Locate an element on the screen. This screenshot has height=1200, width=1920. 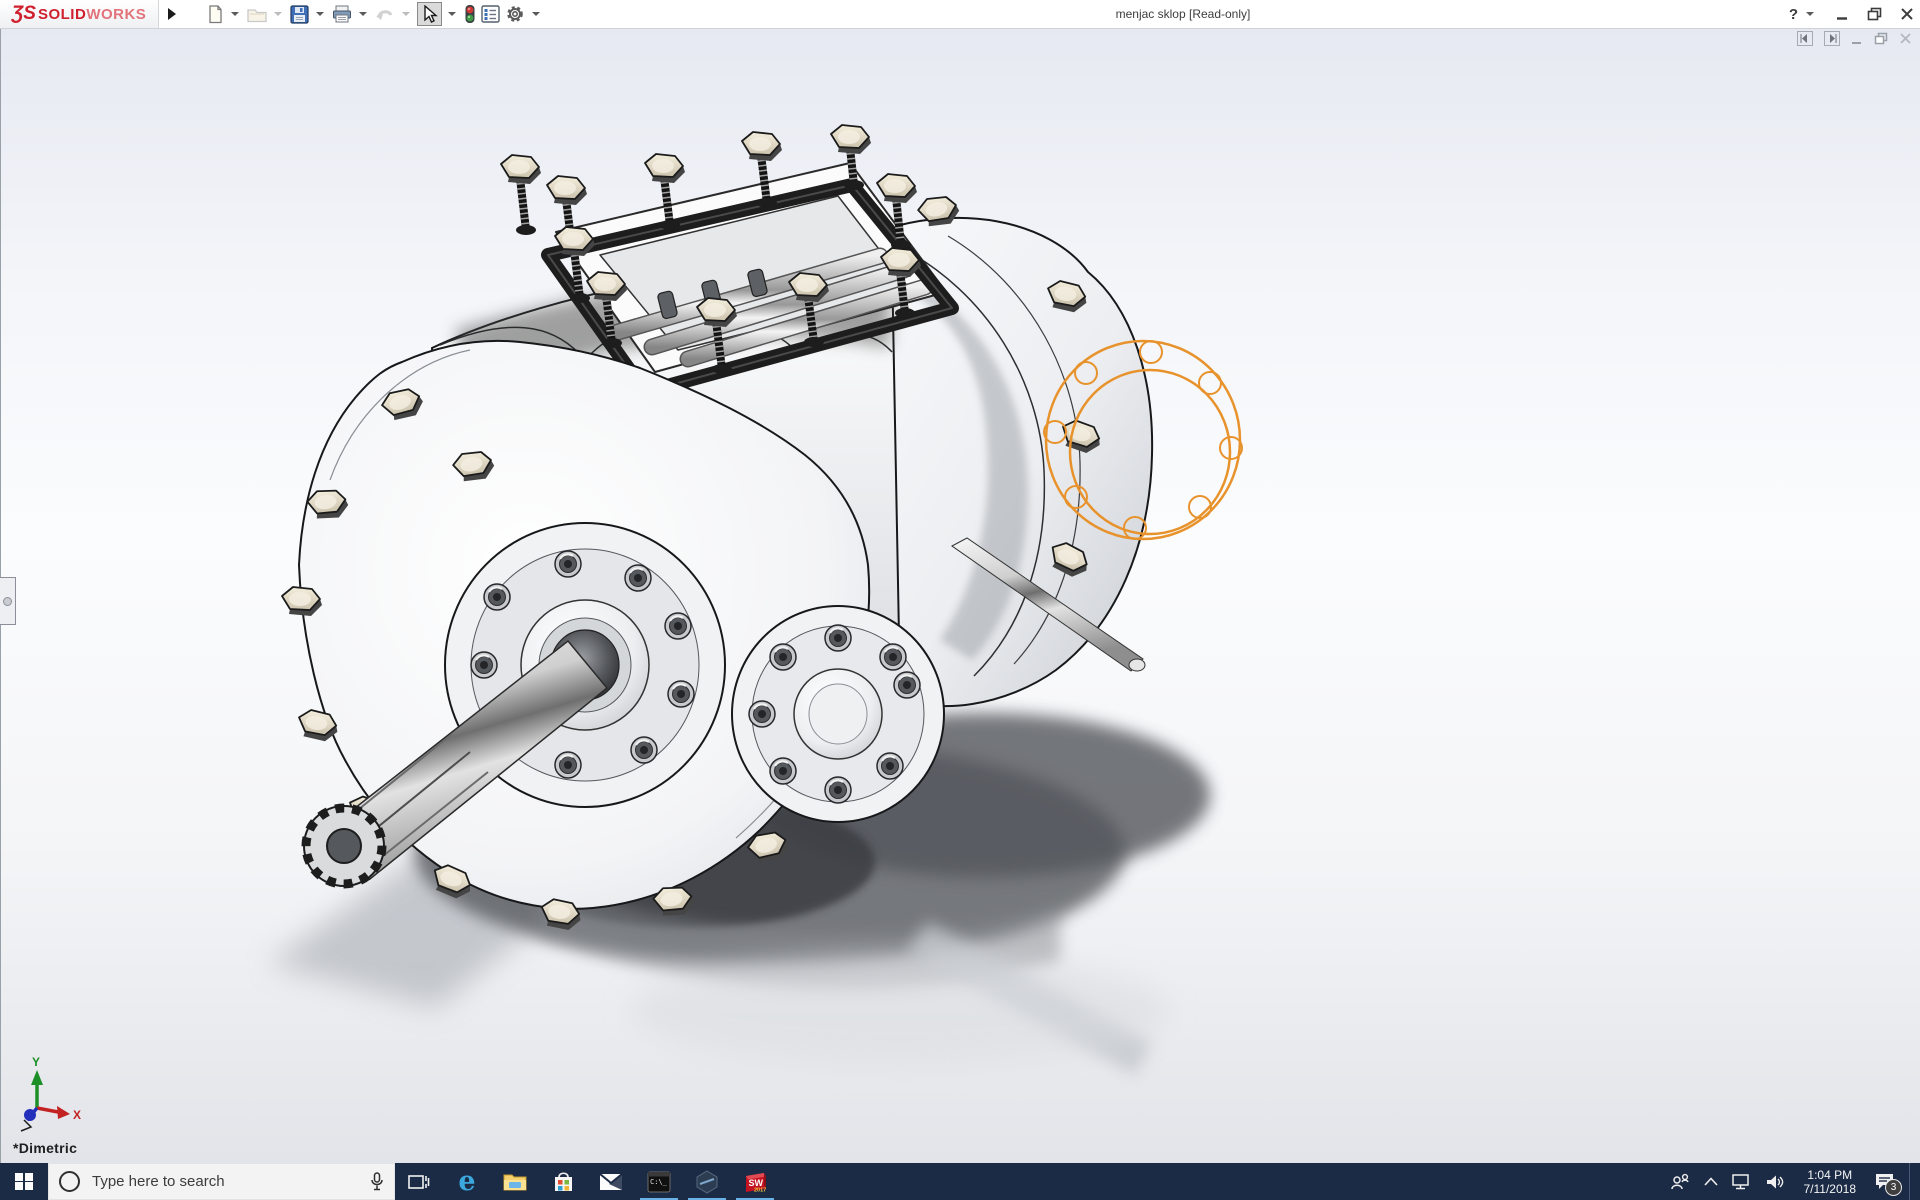
command-prompt-icon: C:\_ is located at coordinates (659, 1181).